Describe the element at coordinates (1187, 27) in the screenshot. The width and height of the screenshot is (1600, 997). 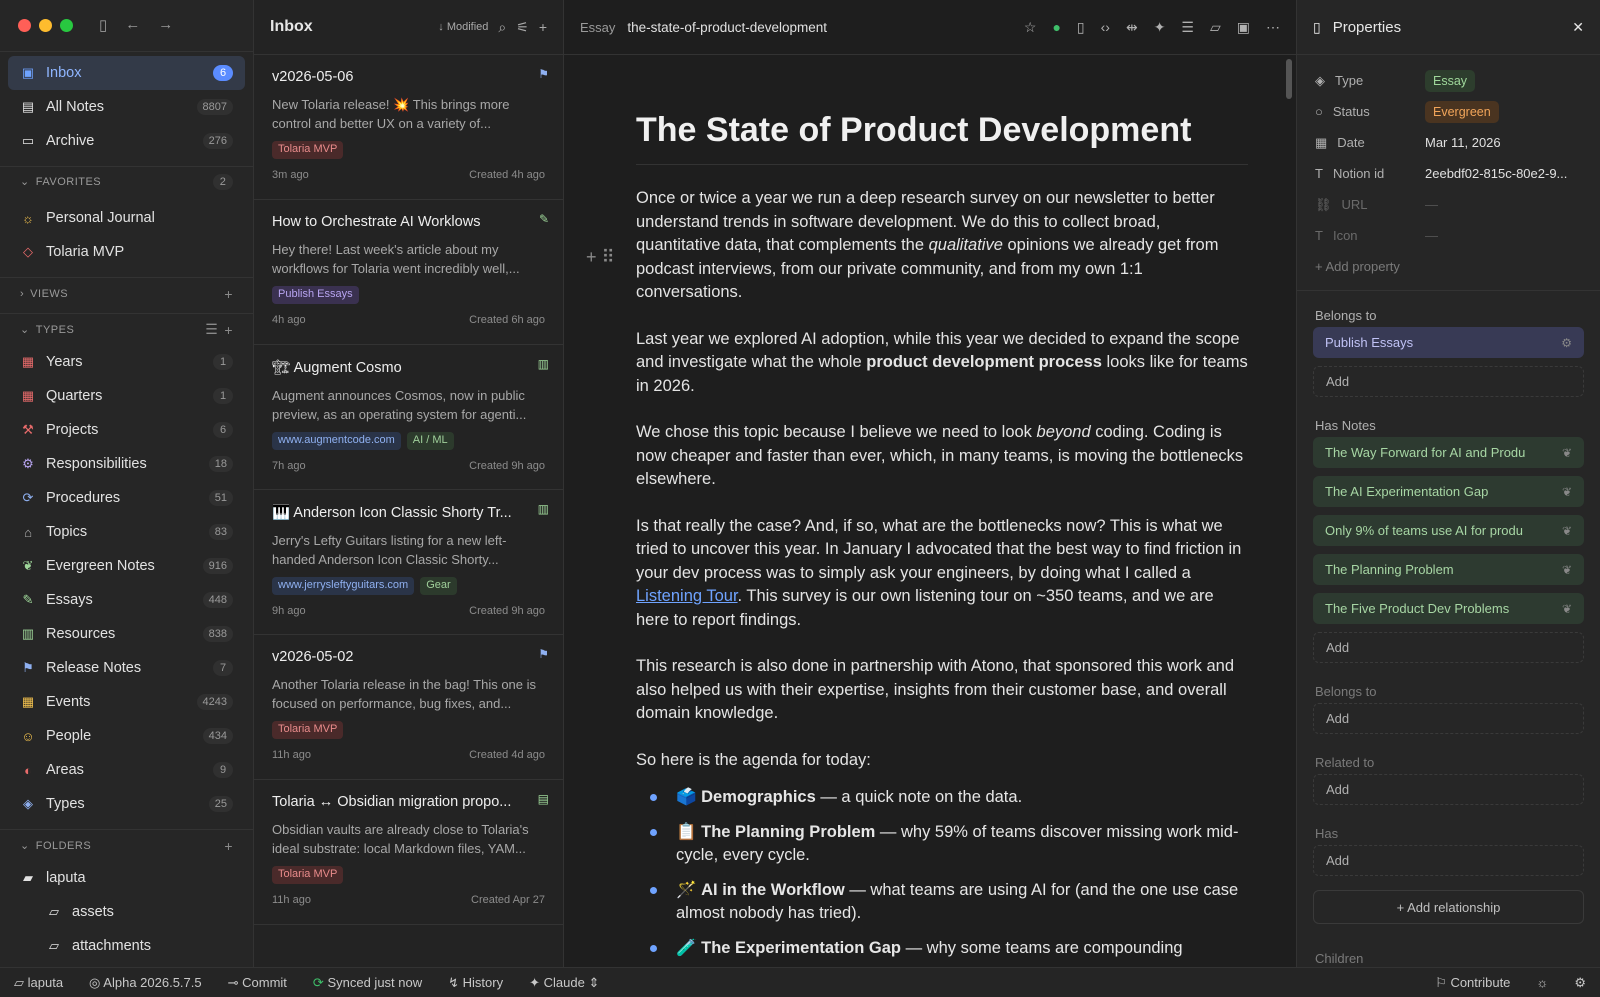
I see `list-icon: ☰` at that location.